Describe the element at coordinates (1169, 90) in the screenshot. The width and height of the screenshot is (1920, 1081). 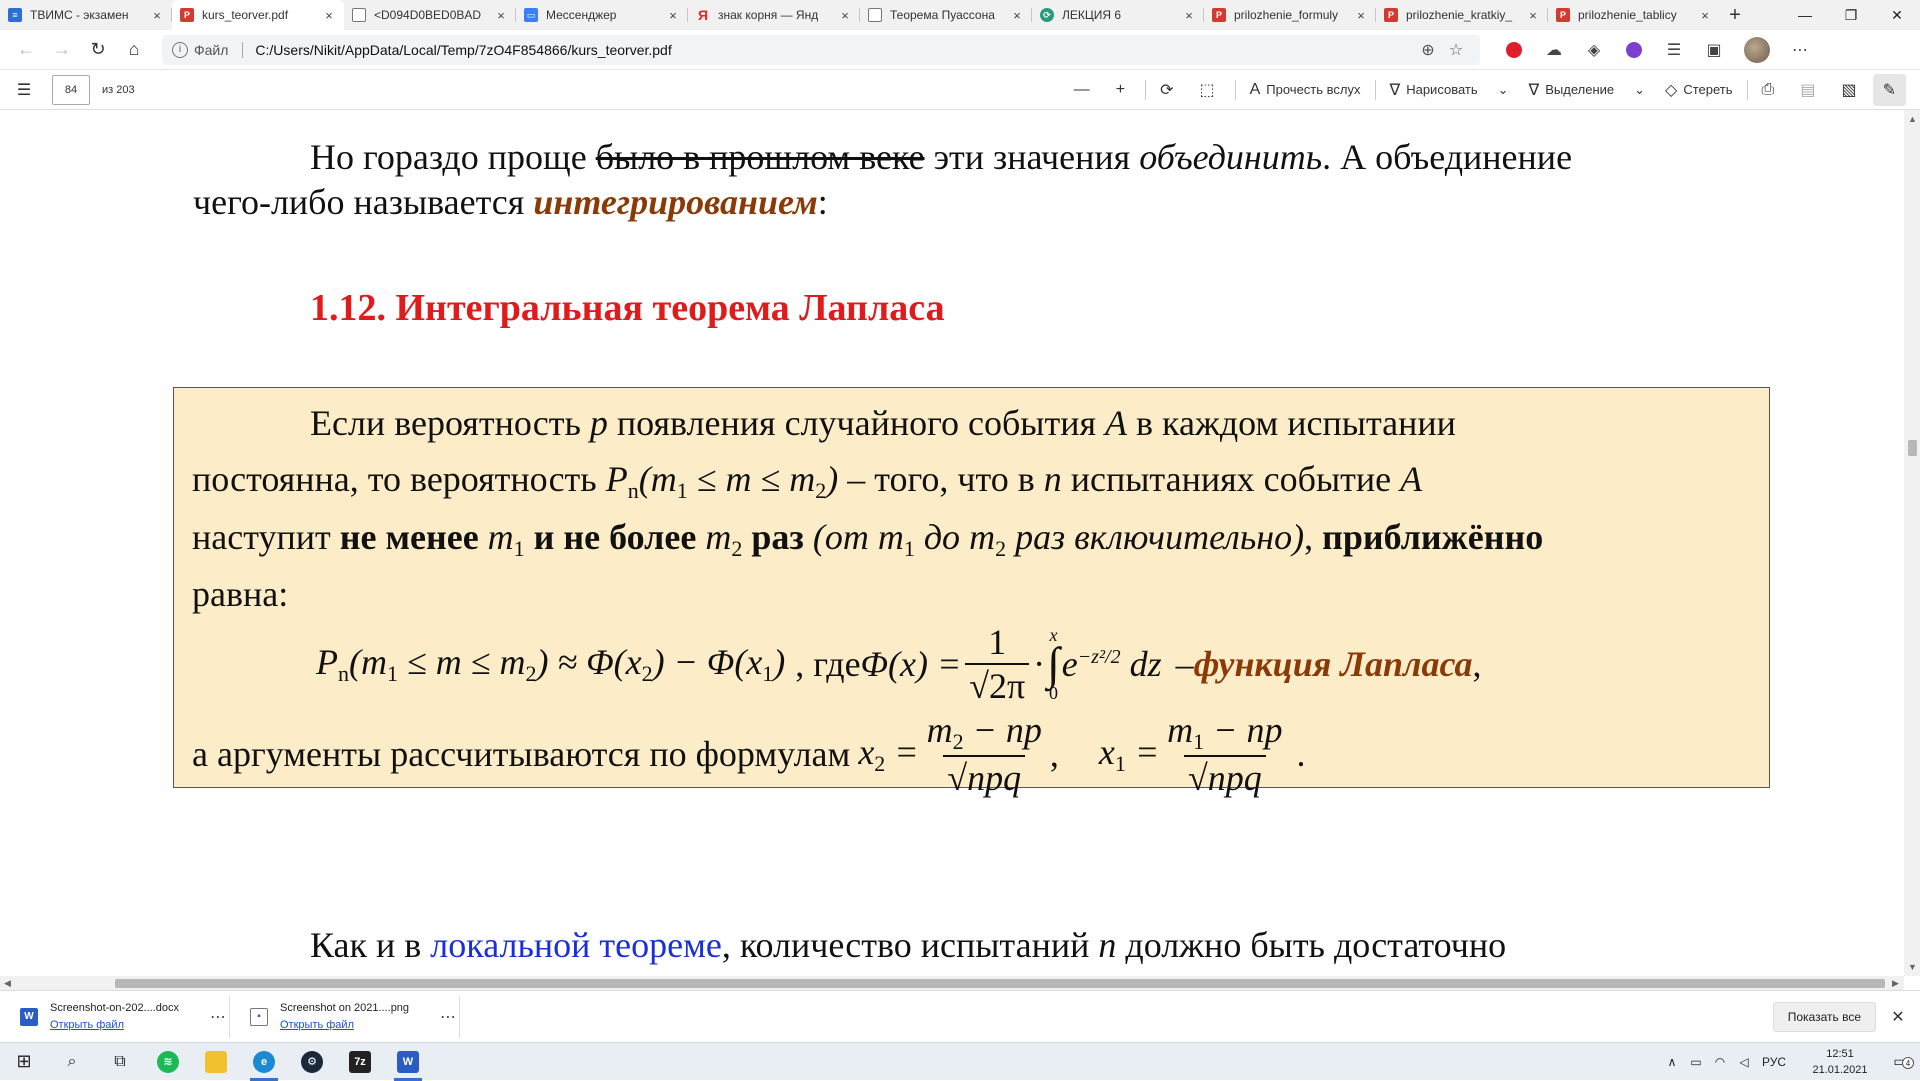
I see `rotate-button: ⟳` at that location.